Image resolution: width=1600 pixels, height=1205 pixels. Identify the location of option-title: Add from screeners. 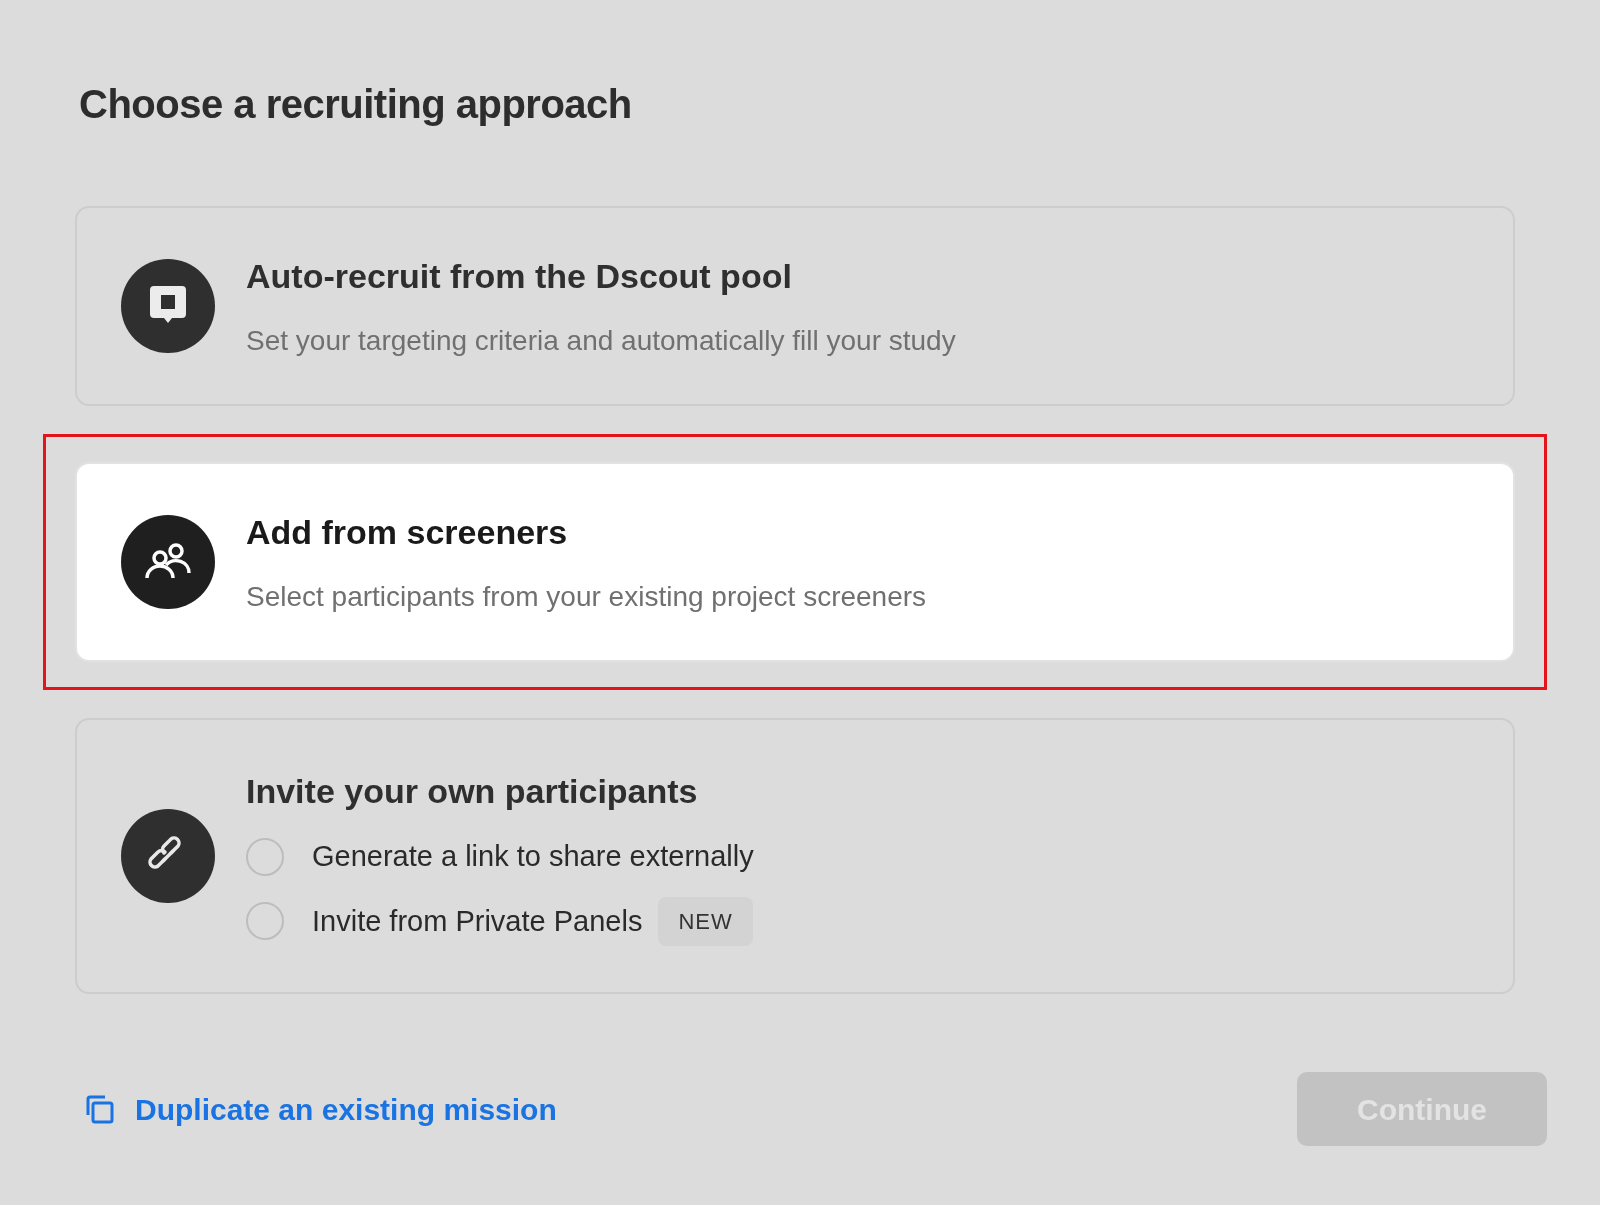
(407, 532).